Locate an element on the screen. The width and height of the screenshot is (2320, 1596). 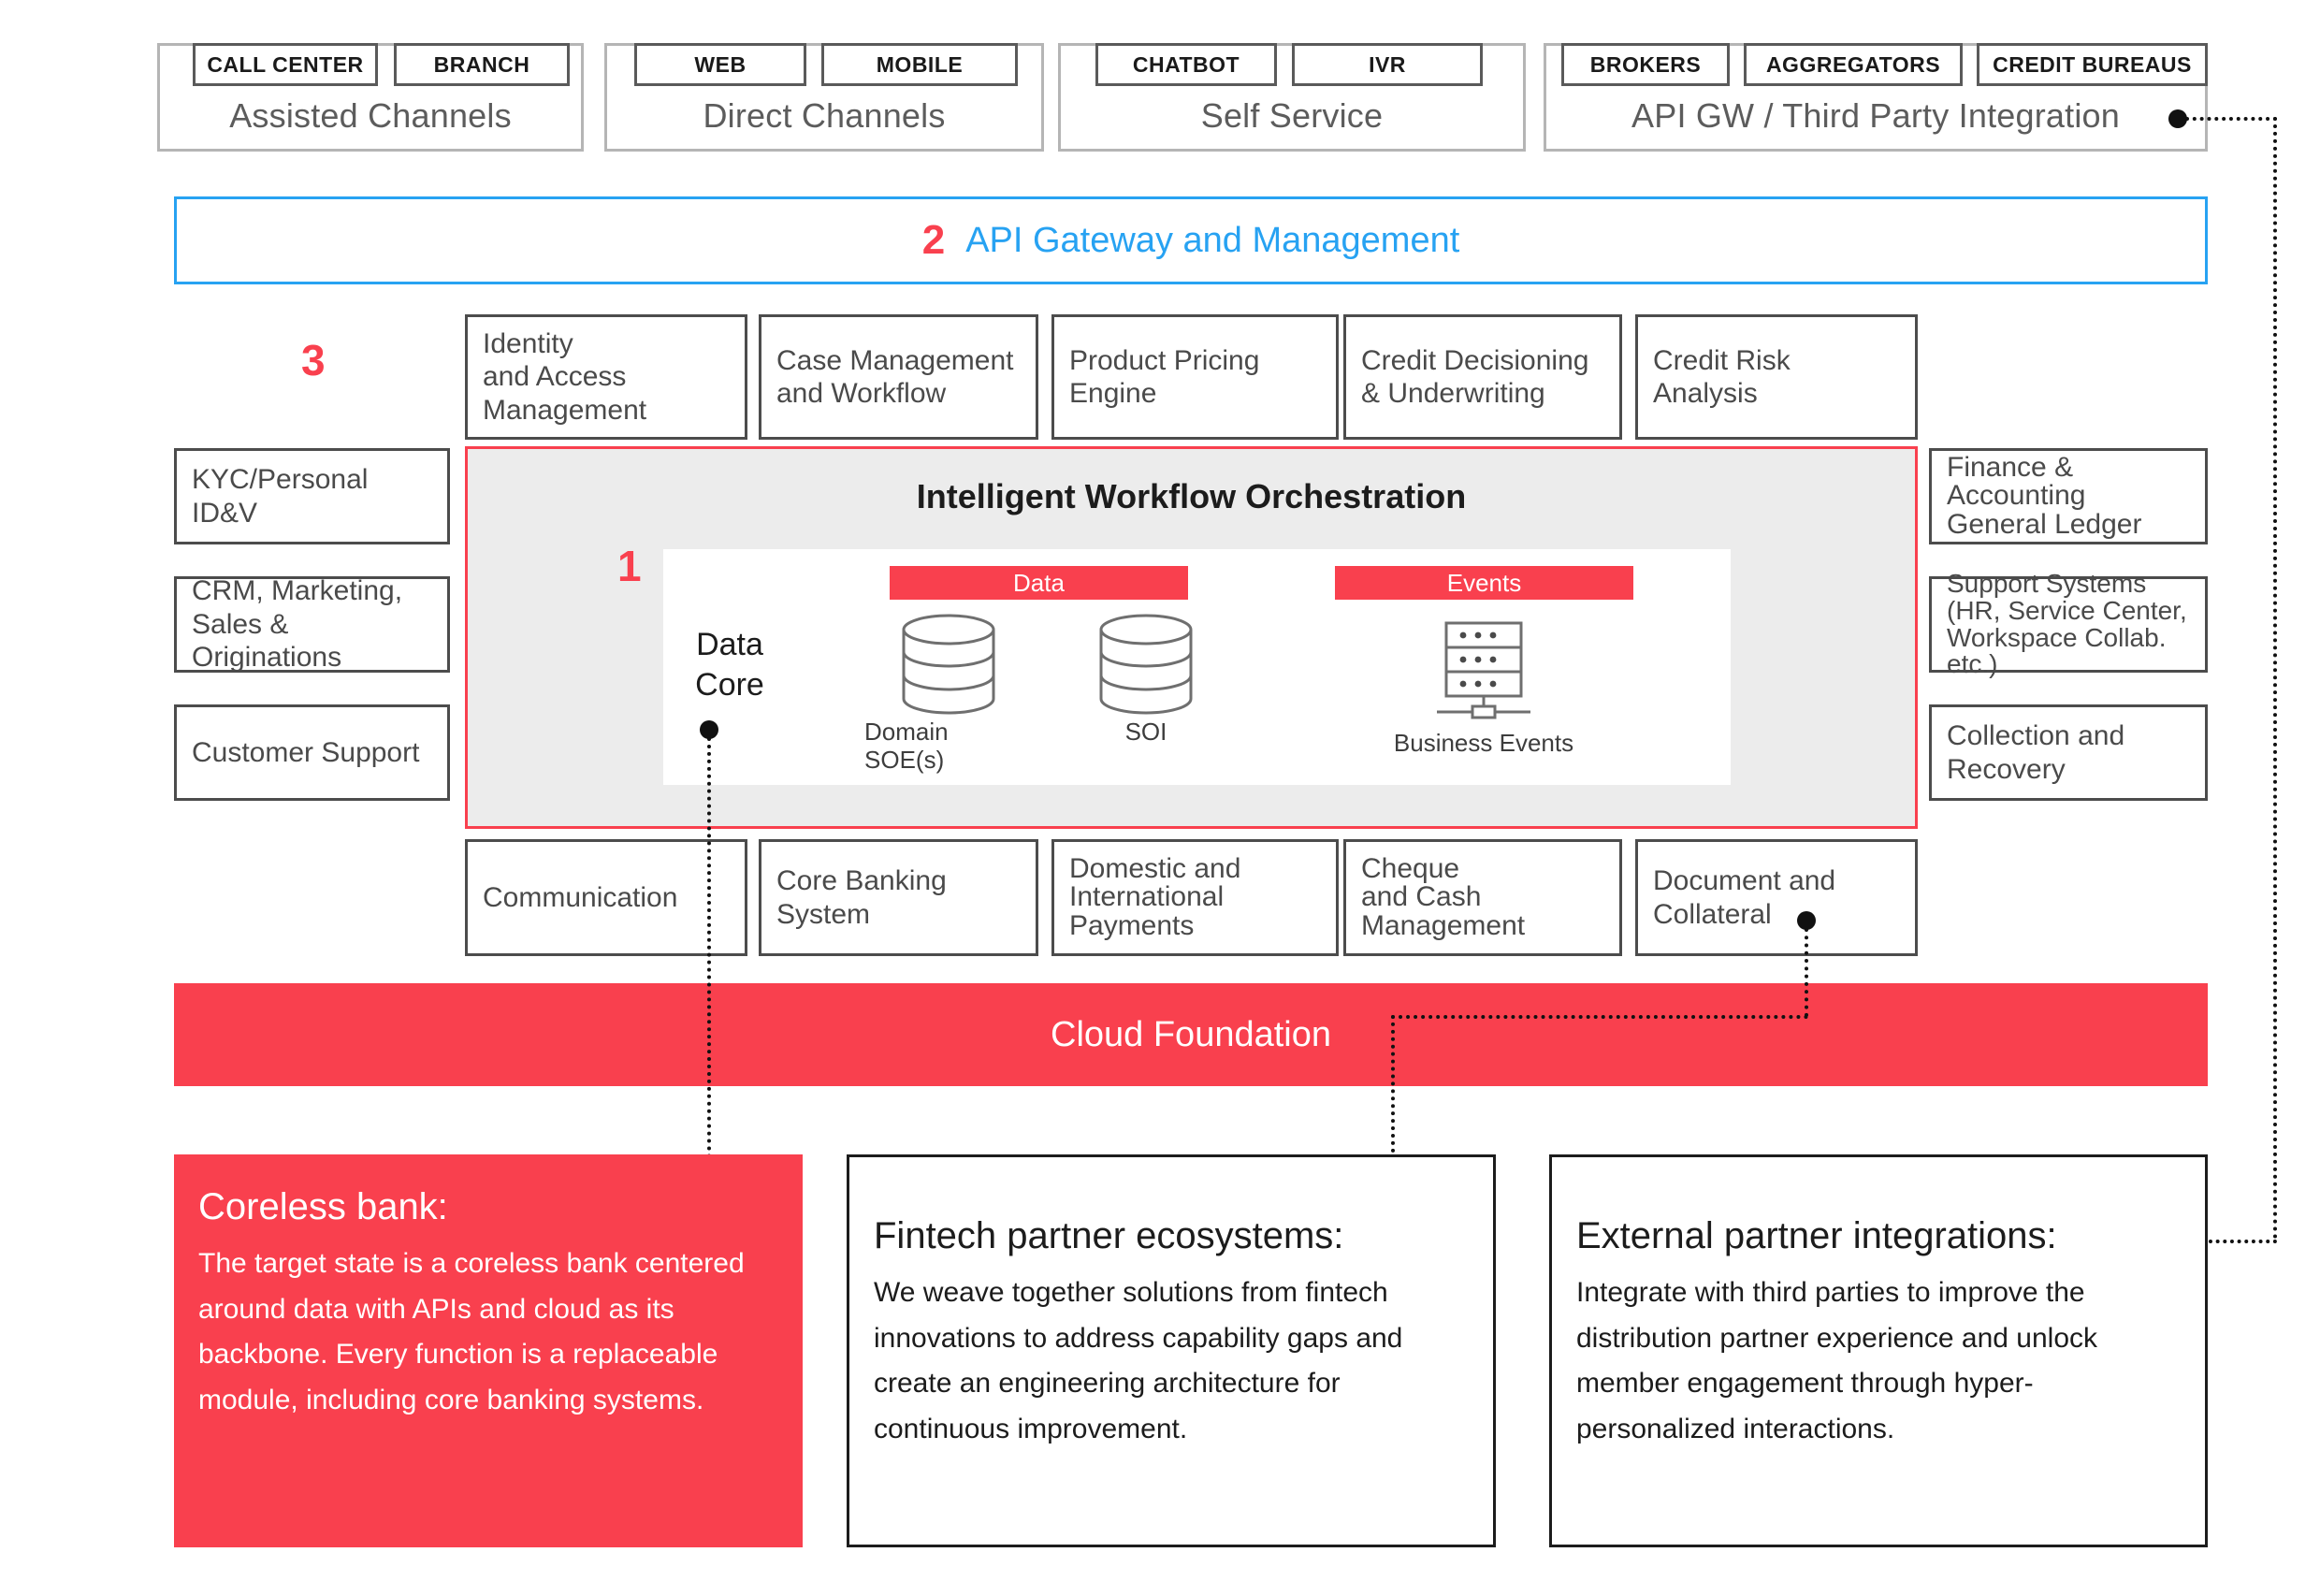
channel-group-label: Assisted Channels is located at coordinates (370, 115).